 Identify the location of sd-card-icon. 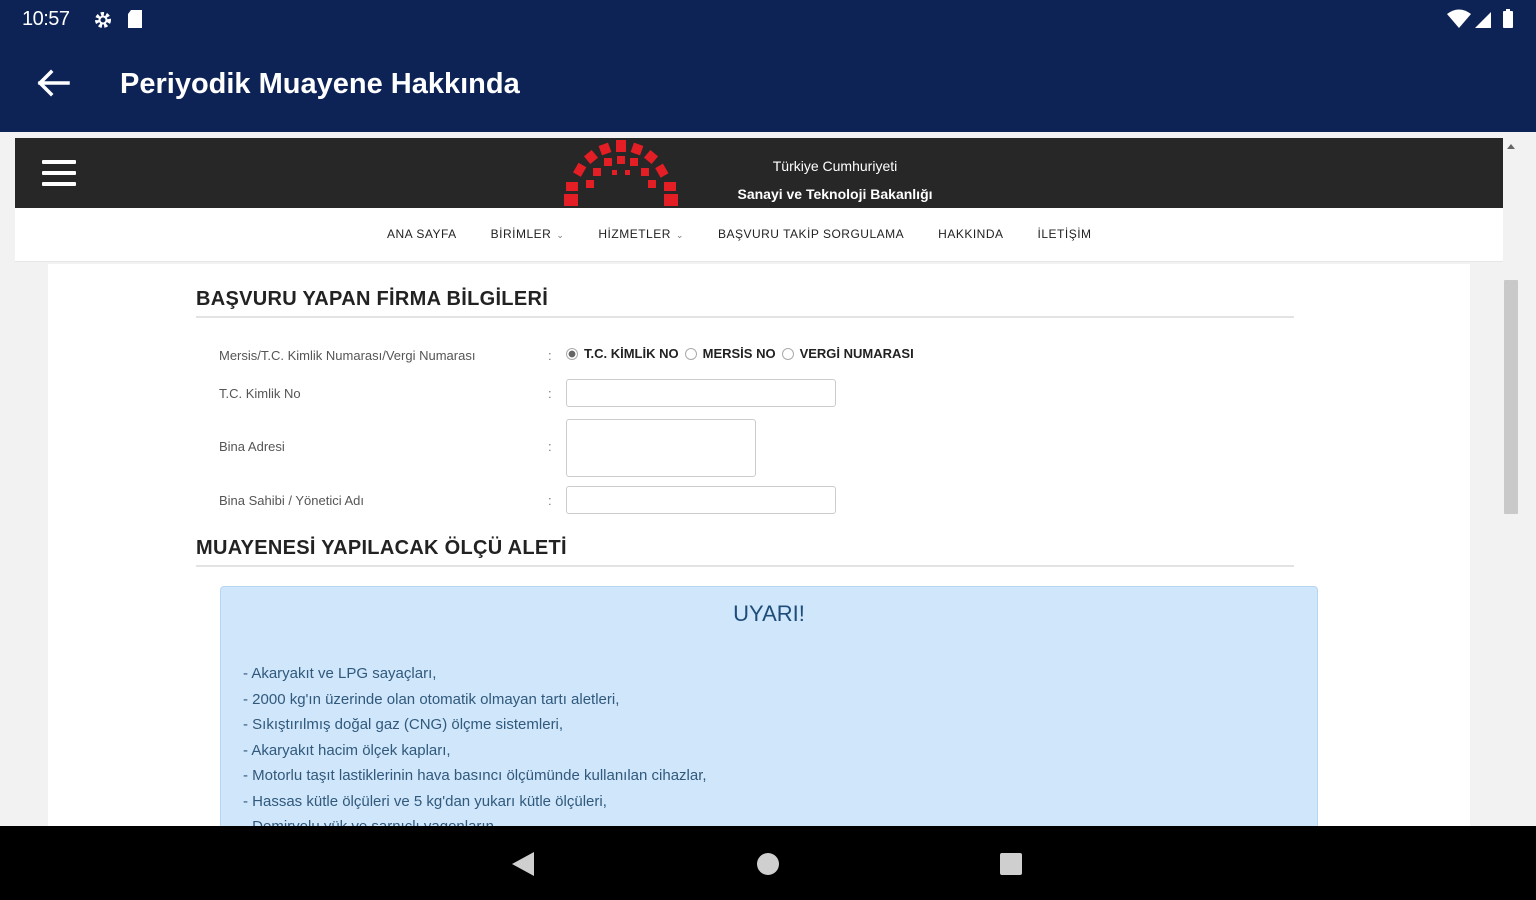
(135, 19).